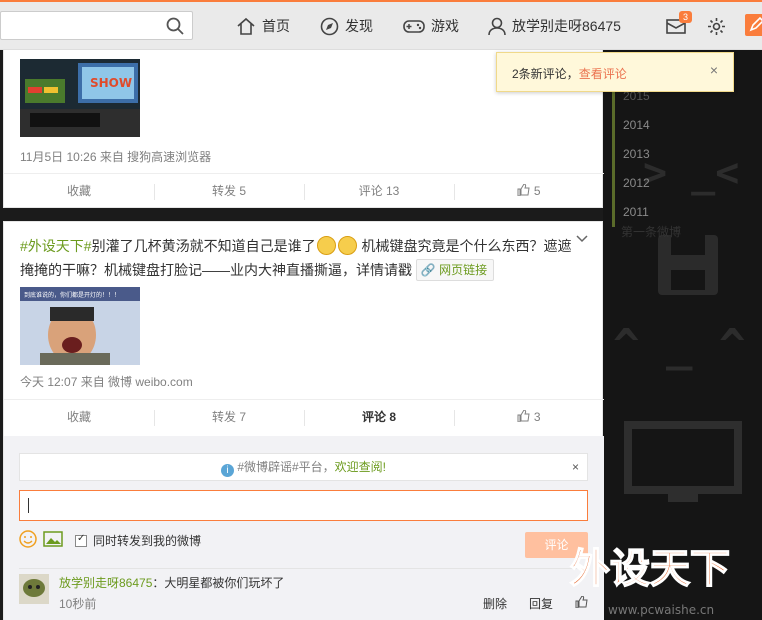  Describe the element at coordinates (636, 154) in the screenshot. I see `timeline-year: 2013` at that location.